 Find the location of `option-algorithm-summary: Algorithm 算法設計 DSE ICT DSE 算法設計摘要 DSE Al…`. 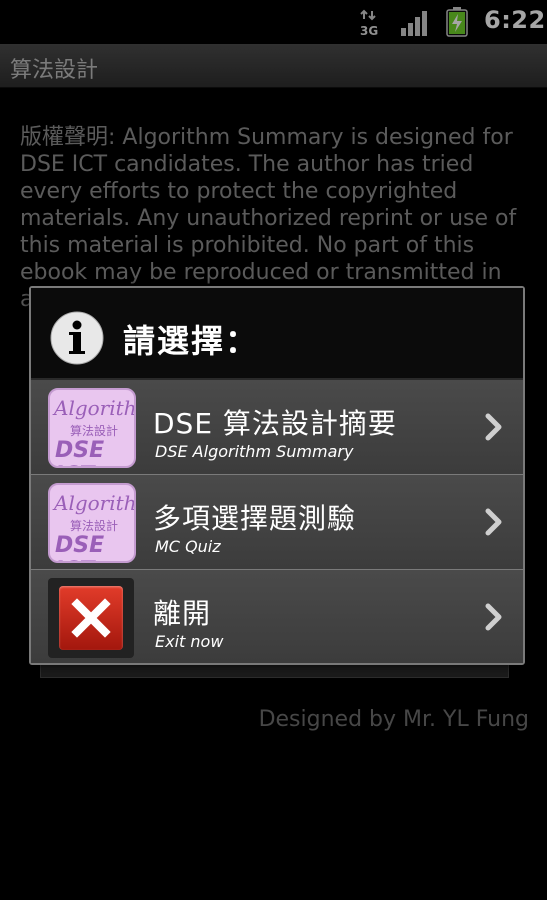

option-algorithm-summary: Algorithm 算法設計 DSE ICT DSE 算法設計摘要 DSE Al… is located at coordinates (277, 427).